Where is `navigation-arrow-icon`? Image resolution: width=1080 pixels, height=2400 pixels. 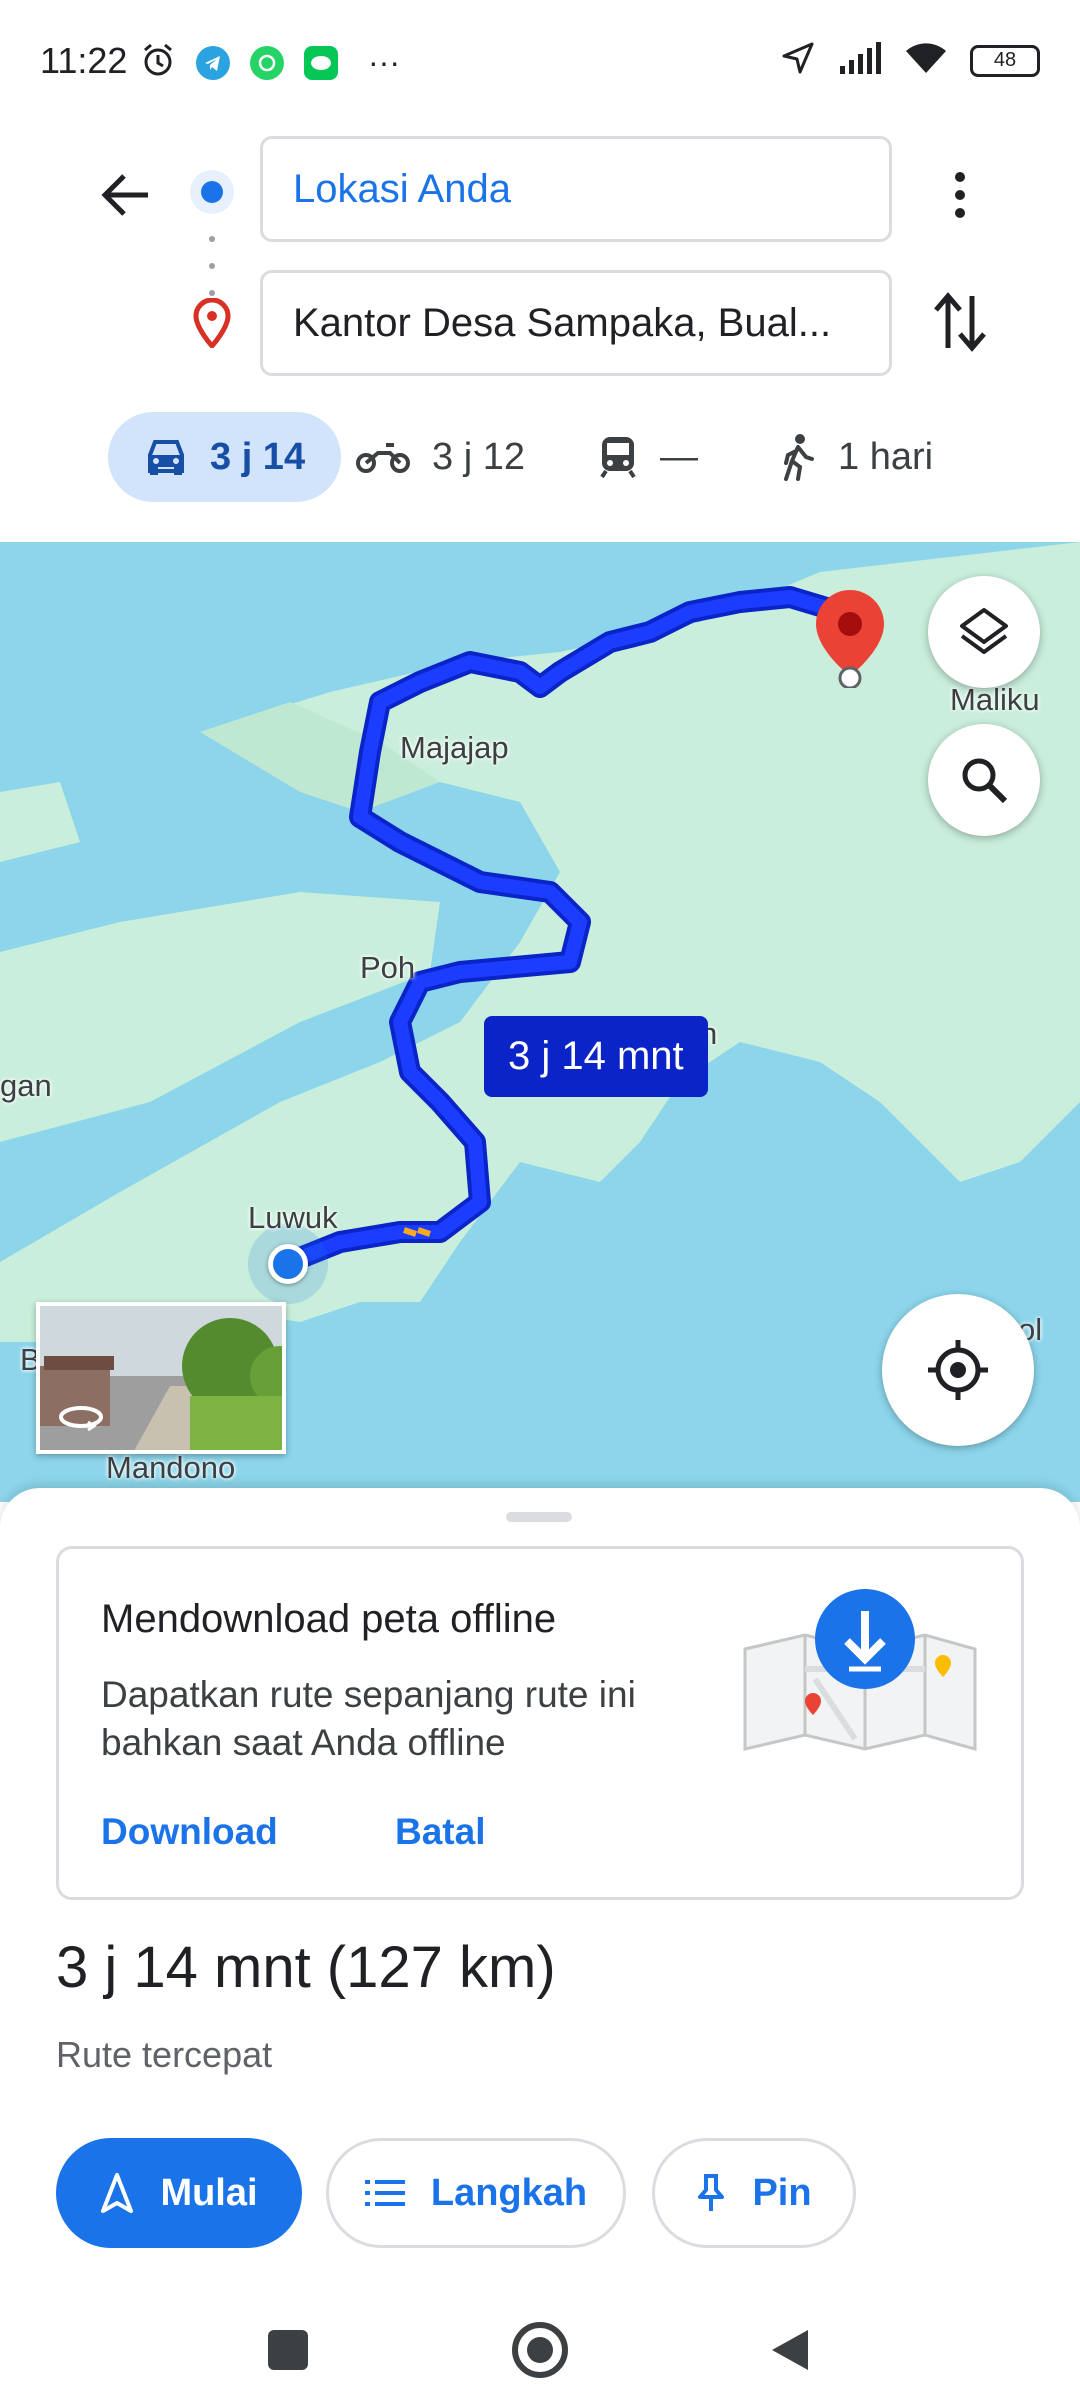
navigation-arrow-icon is located at coordinates (117, 2193).